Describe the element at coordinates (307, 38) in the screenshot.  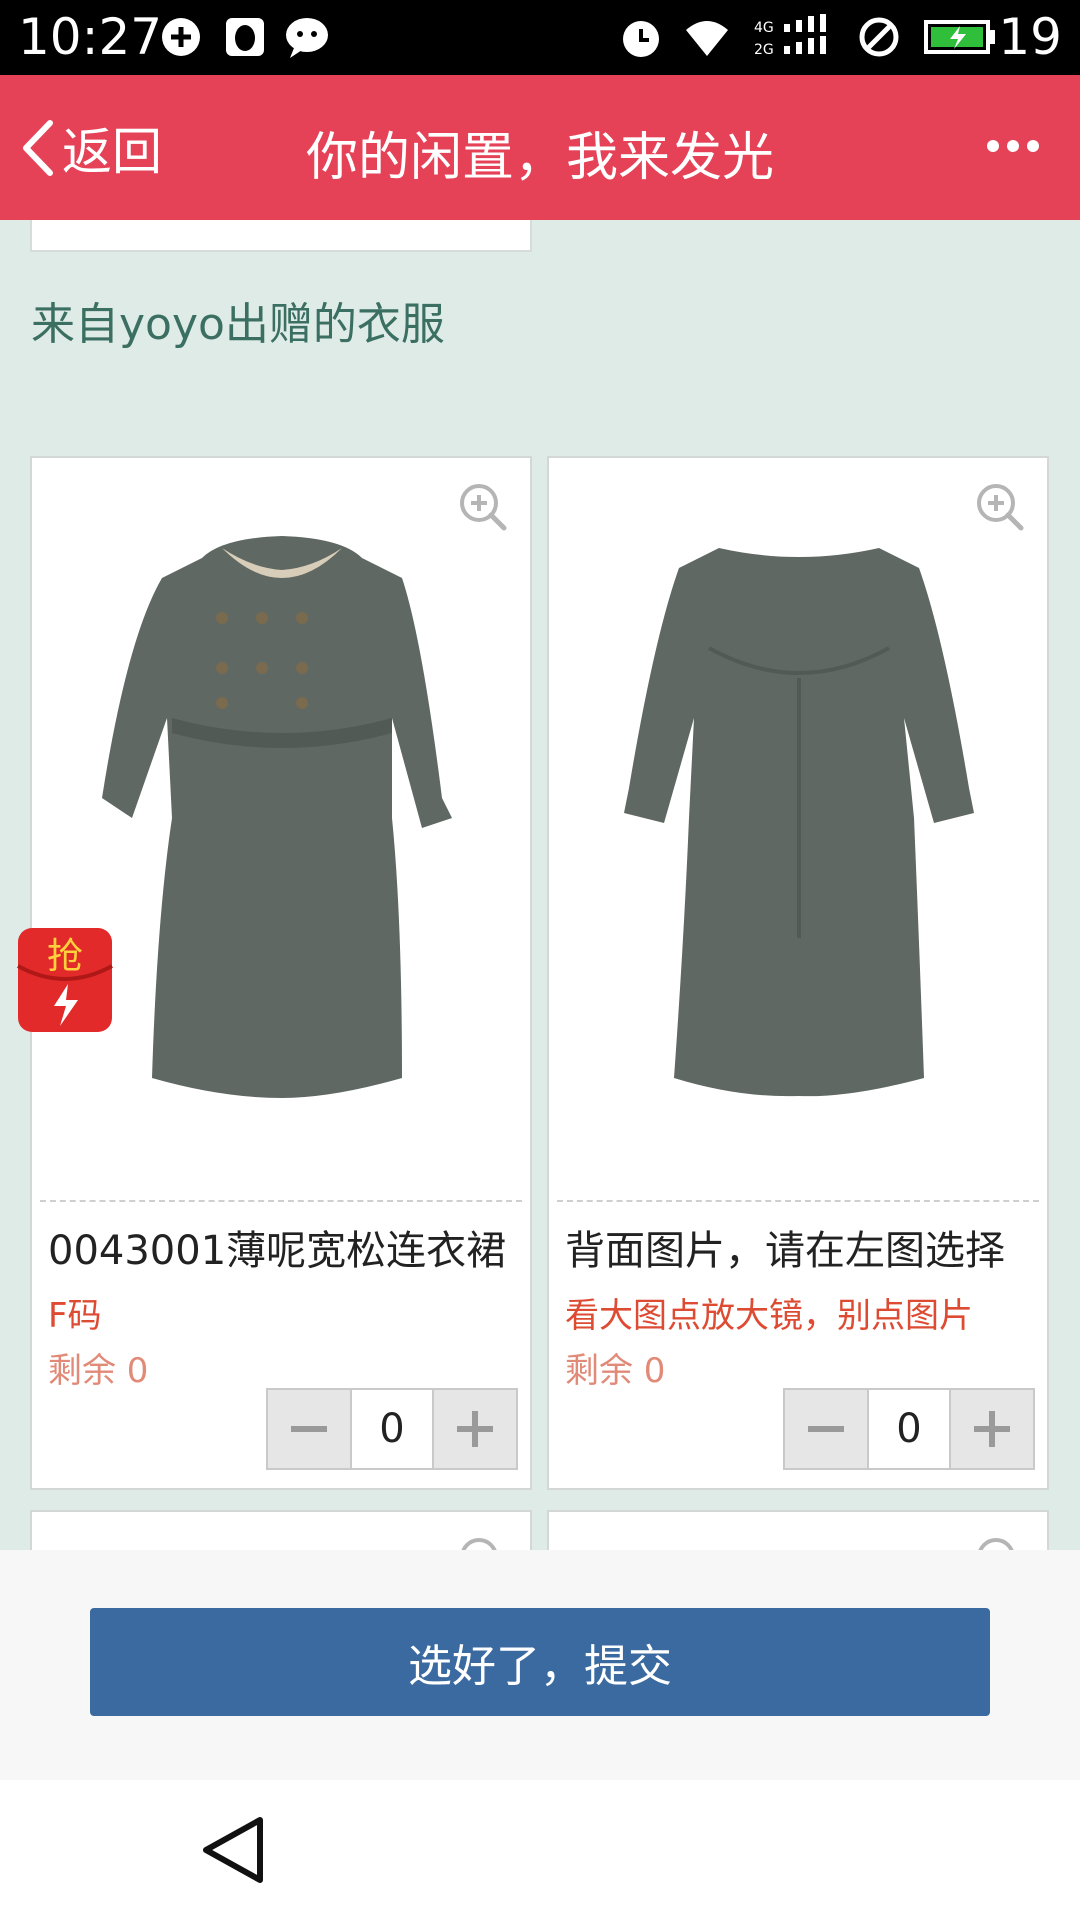
I see `chat-bubble-icon` at that location.